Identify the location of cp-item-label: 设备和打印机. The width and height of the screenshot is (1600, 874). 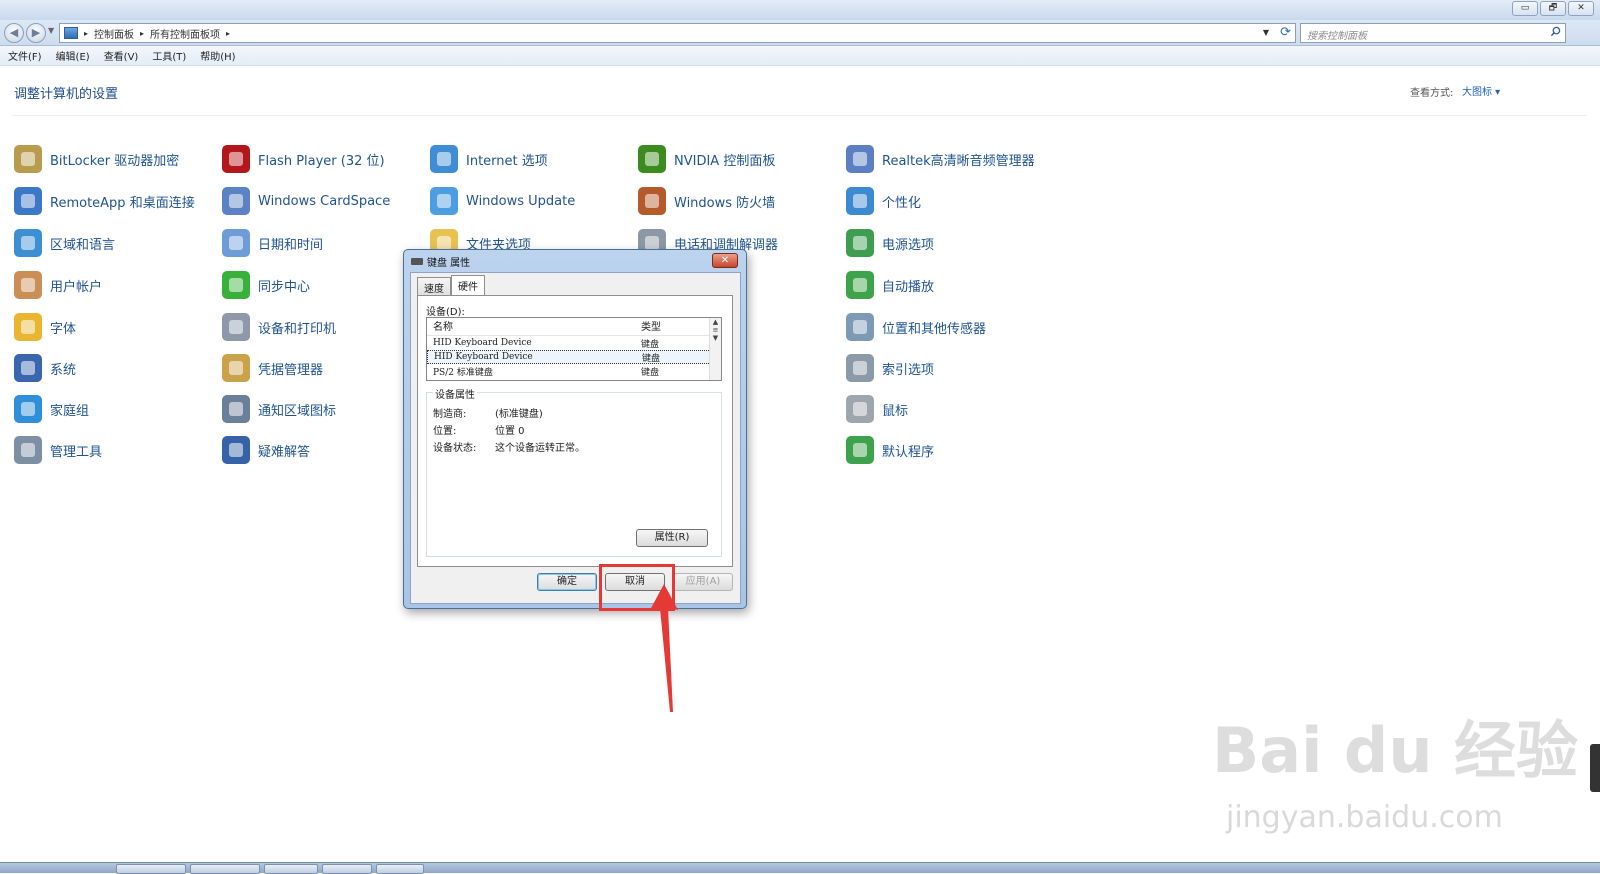
(297, 329).